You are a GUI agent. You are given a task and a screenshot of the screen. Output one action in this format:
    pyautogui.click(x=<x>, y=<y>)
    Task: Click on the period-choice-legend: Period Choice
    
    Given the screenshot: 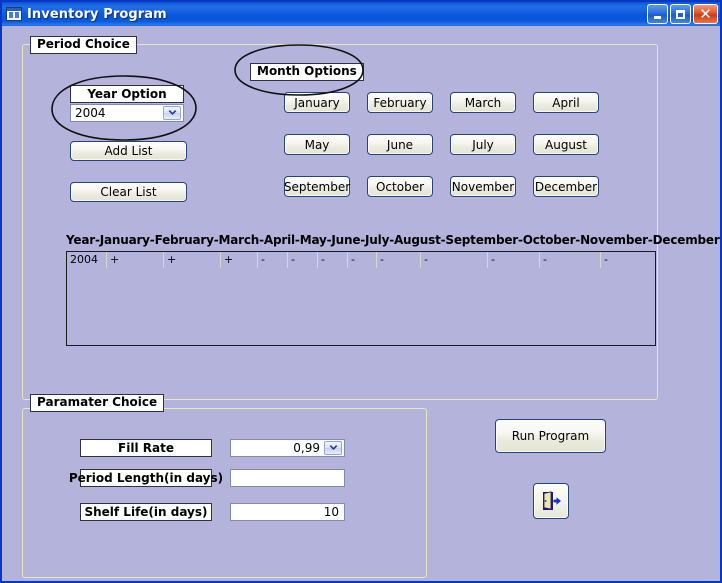 What is the action you would take?
    pyautogui.click(x=83, y=45)
    